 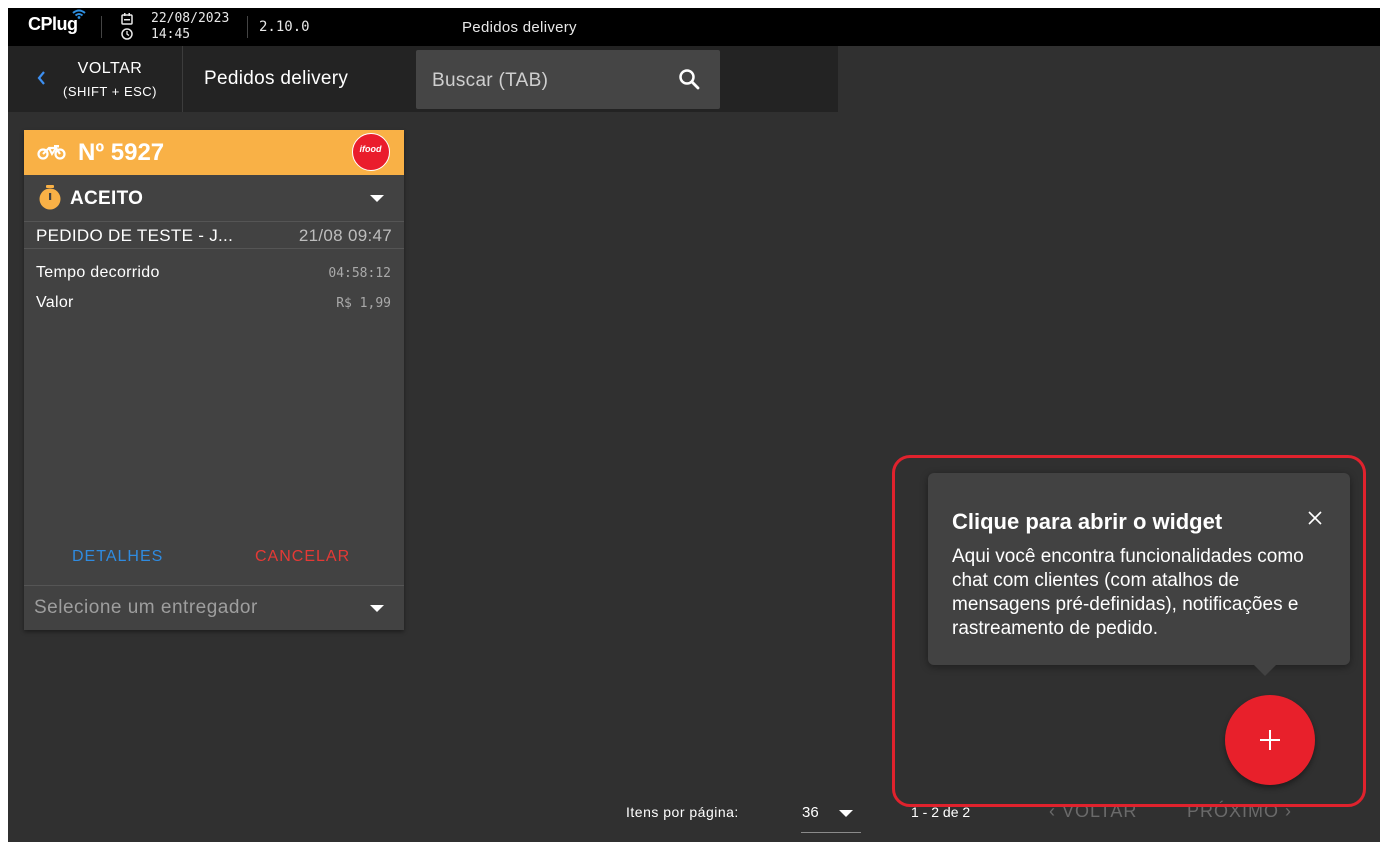 I want to click on next-page-button: PRÓXIMO ›, so click(x=1239, y=811).